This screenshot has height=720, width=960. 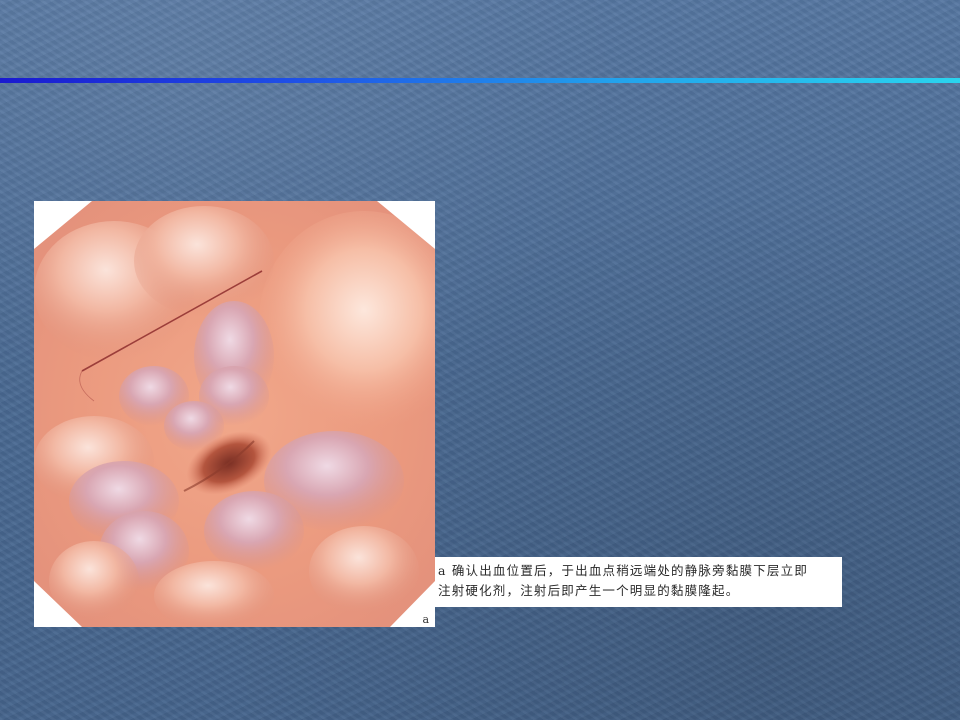 What do you see at coordinates (623, 570) in the screenshot?
I see `caption-line-1: a 确认出血位置后，于出血点稍远端处的静脉旁黏膜下层立即` at bounding box center [623, 570].